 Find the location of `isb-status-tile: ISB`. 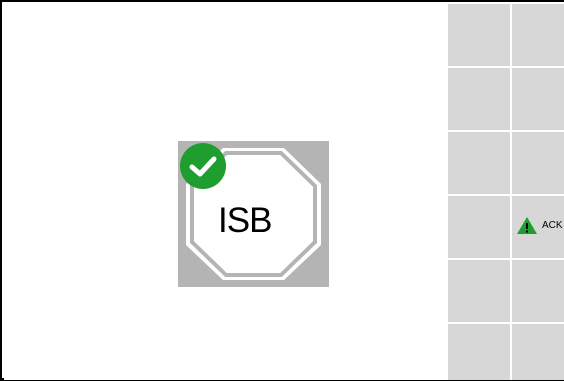

isb-status-tile: ISB is located at coordinates (253, 214).